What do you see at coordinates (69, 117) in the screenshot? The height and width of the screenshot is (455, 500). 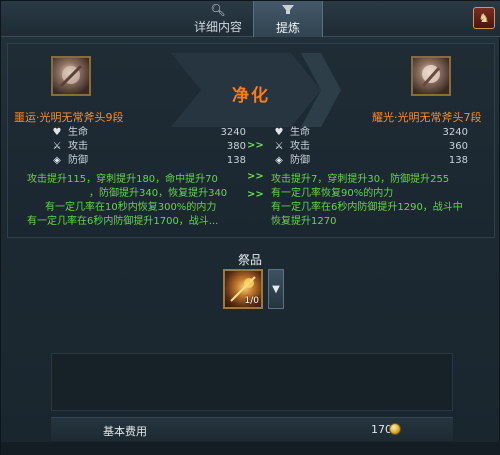 I see `source-item-name: 噩运·光明无常斧头9段` at bounding box center [69, 117].